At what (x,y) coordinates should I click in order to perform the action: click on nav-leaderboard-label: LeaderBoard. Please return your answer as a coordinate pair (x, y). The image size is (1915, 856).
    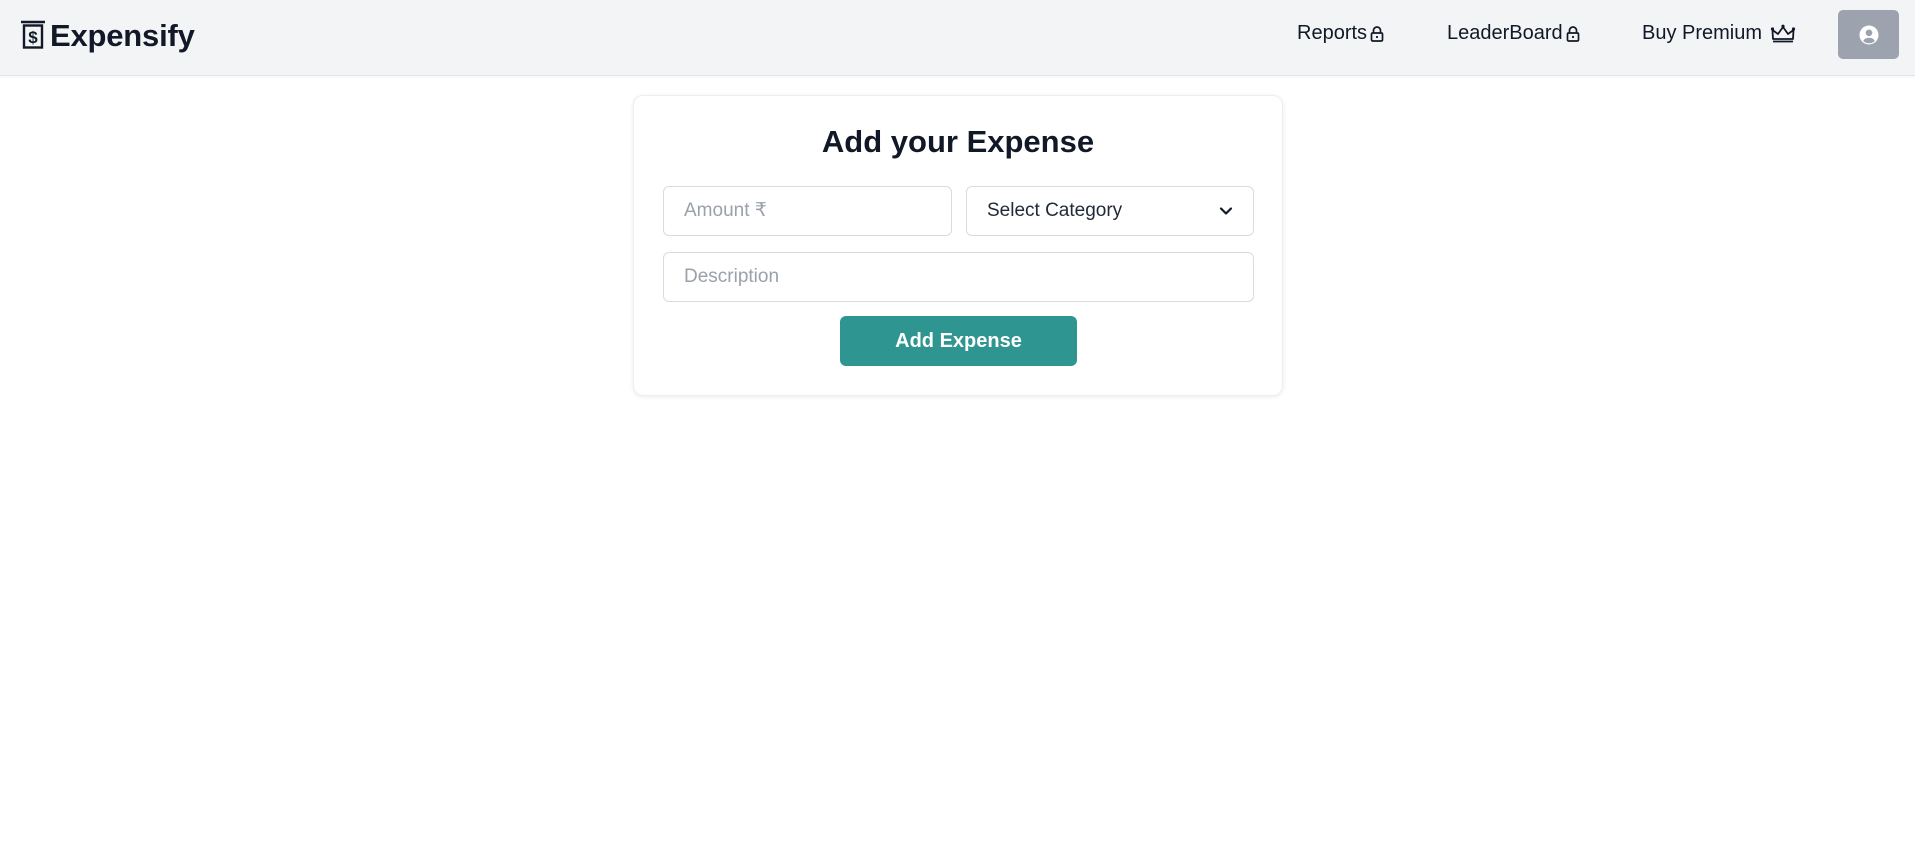
    Looking at the image, I should click on (1505, 33).